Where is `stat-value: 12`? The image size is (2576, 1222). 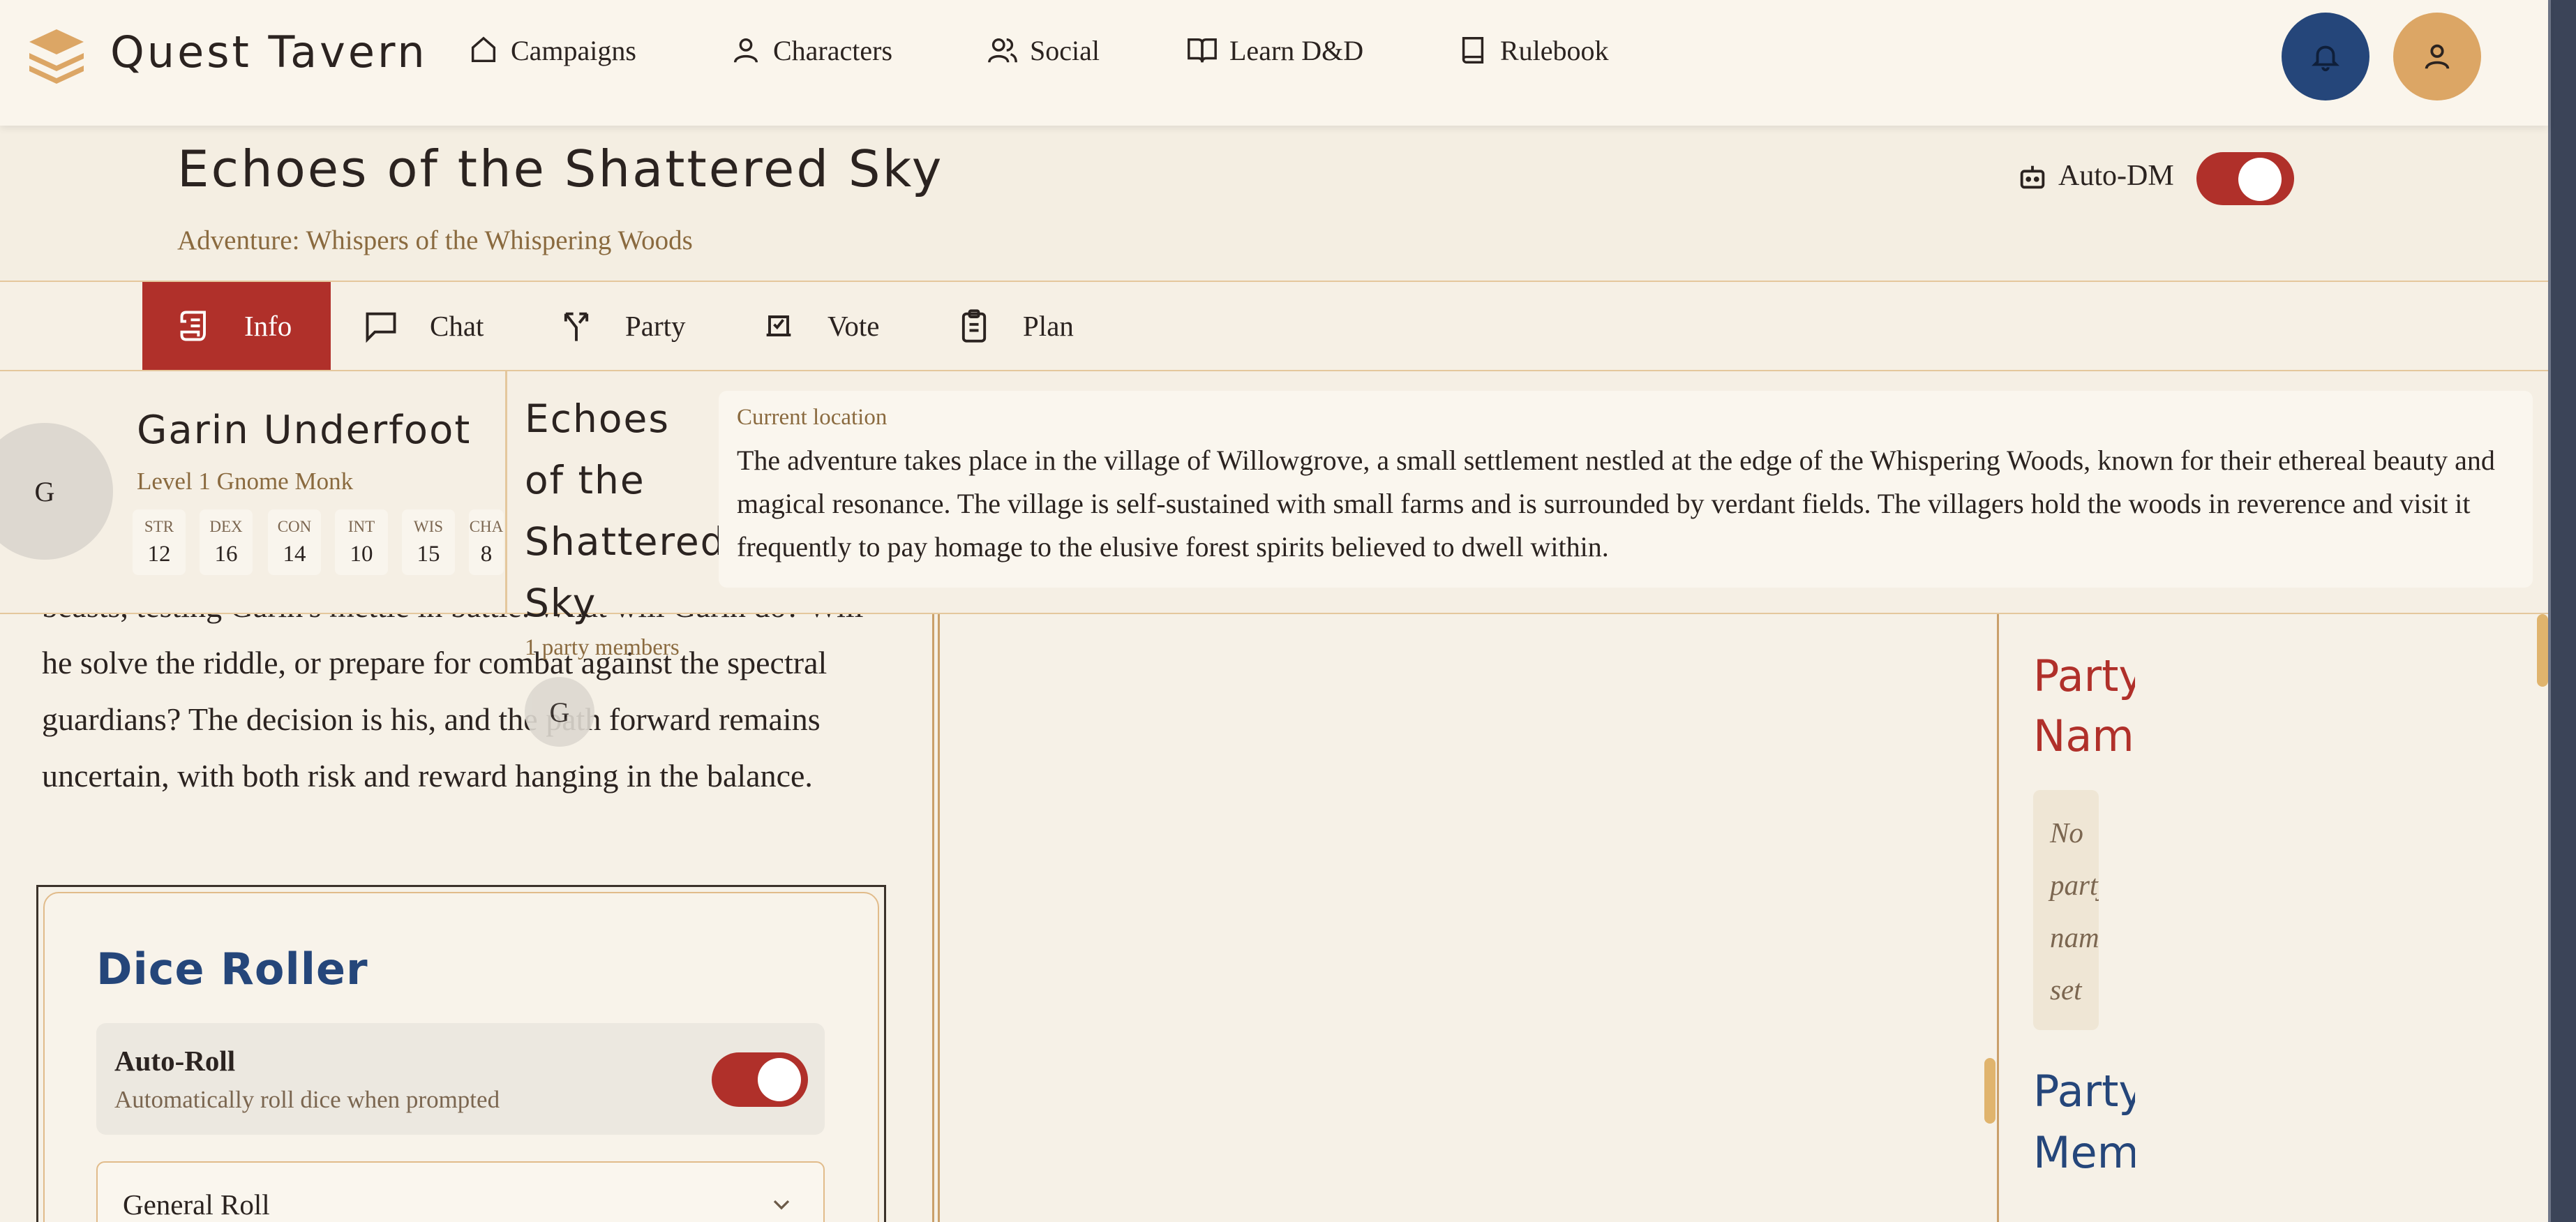 stat-value: 12 is located at coordinates (159, 554).